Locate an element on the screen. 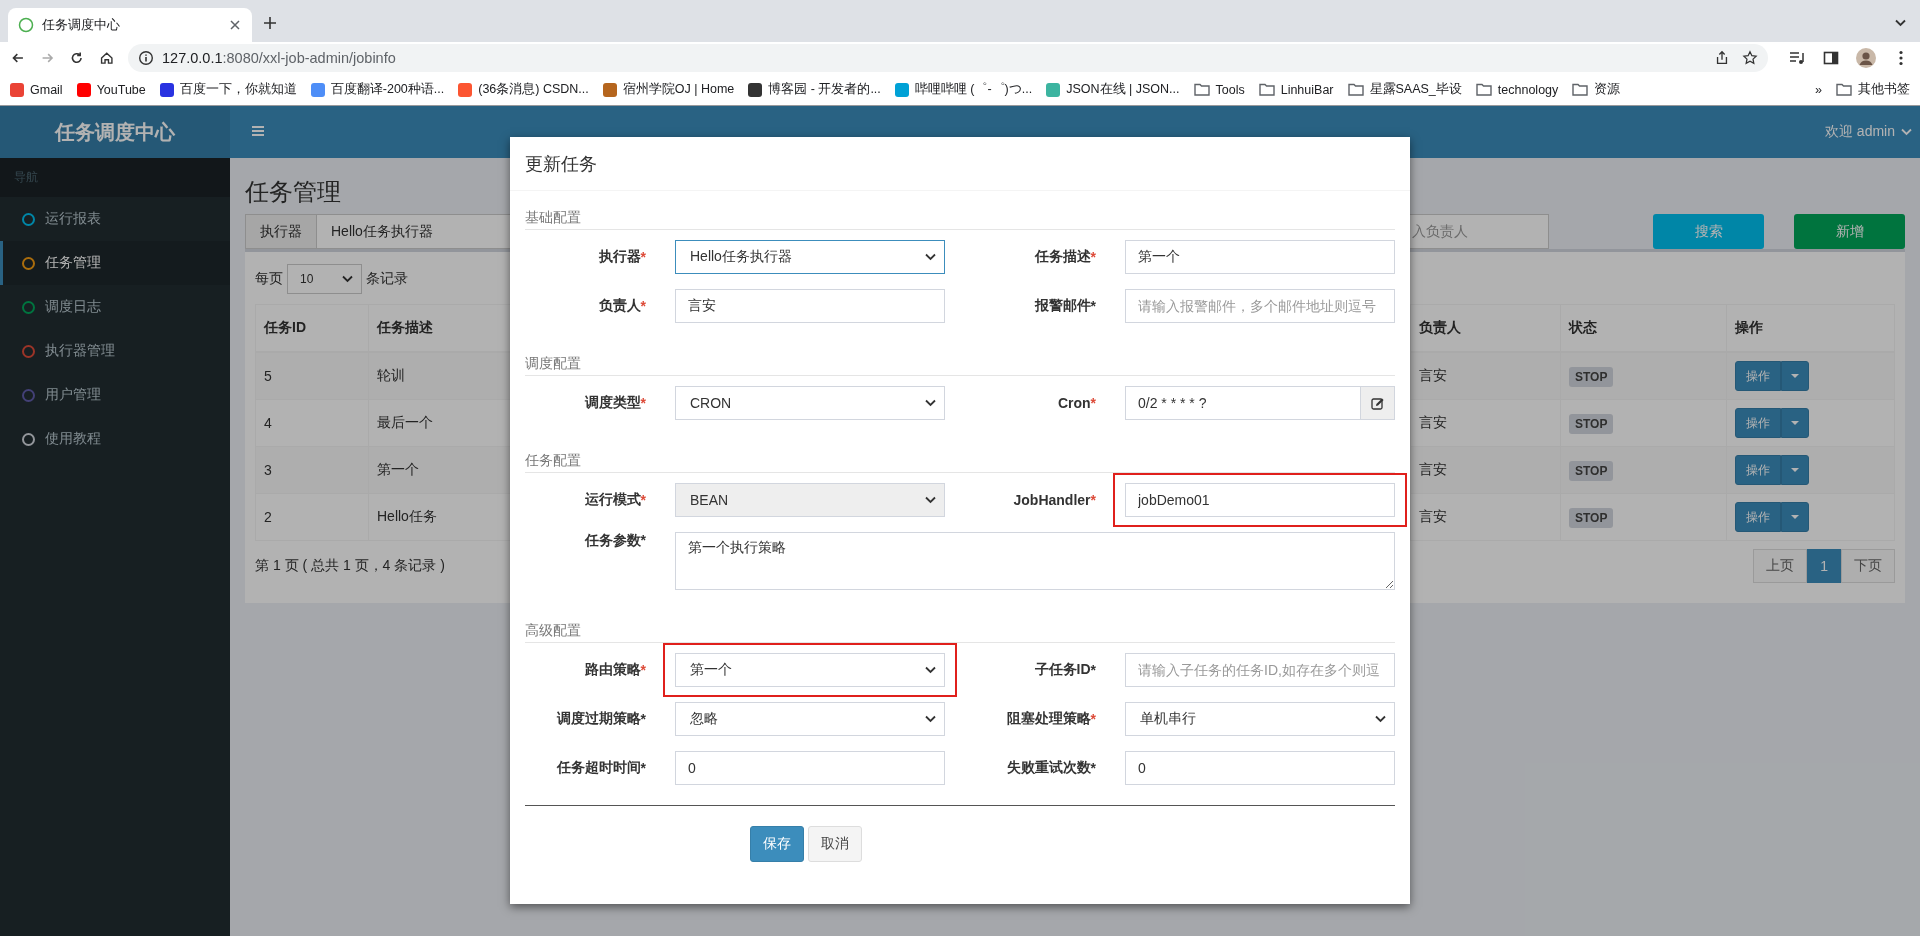 This screenshot has height=936, width=1920. select-field: 忽略 is located at coordinates (810, 719).